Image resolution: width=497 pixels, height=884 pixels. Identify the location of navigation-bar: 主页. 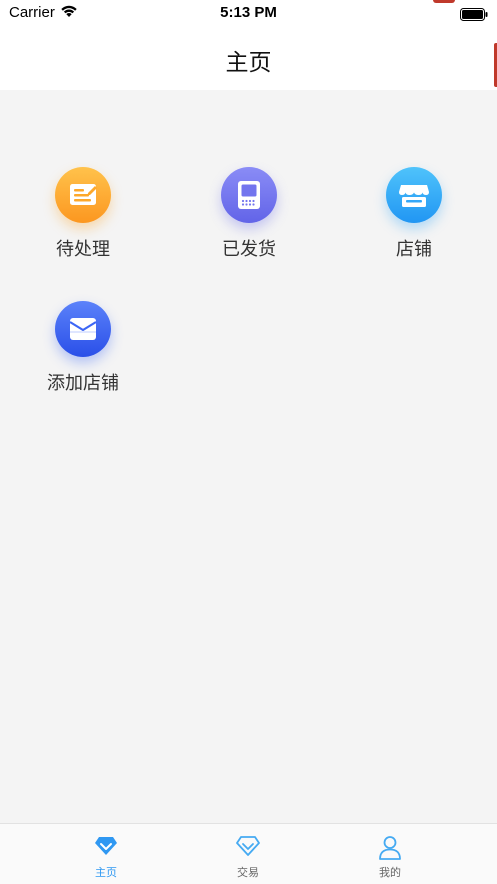
(248, 58).